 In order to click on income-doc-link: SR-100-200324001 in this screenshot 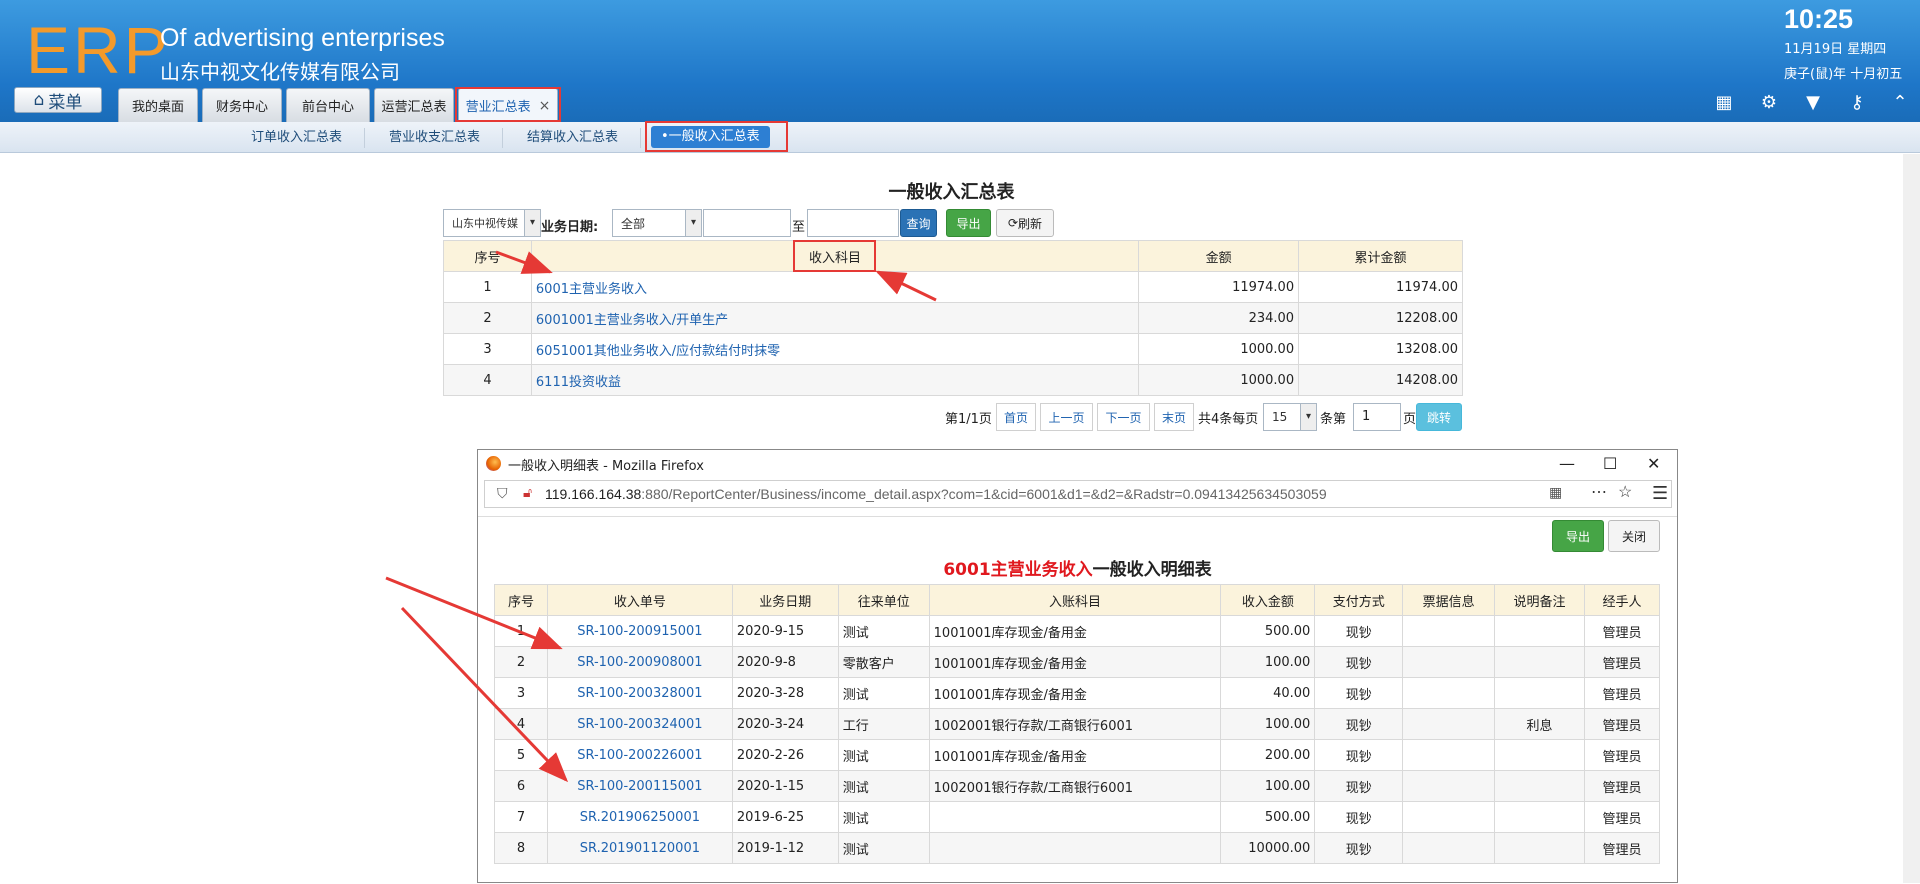, I will do `click(639, 724)`.